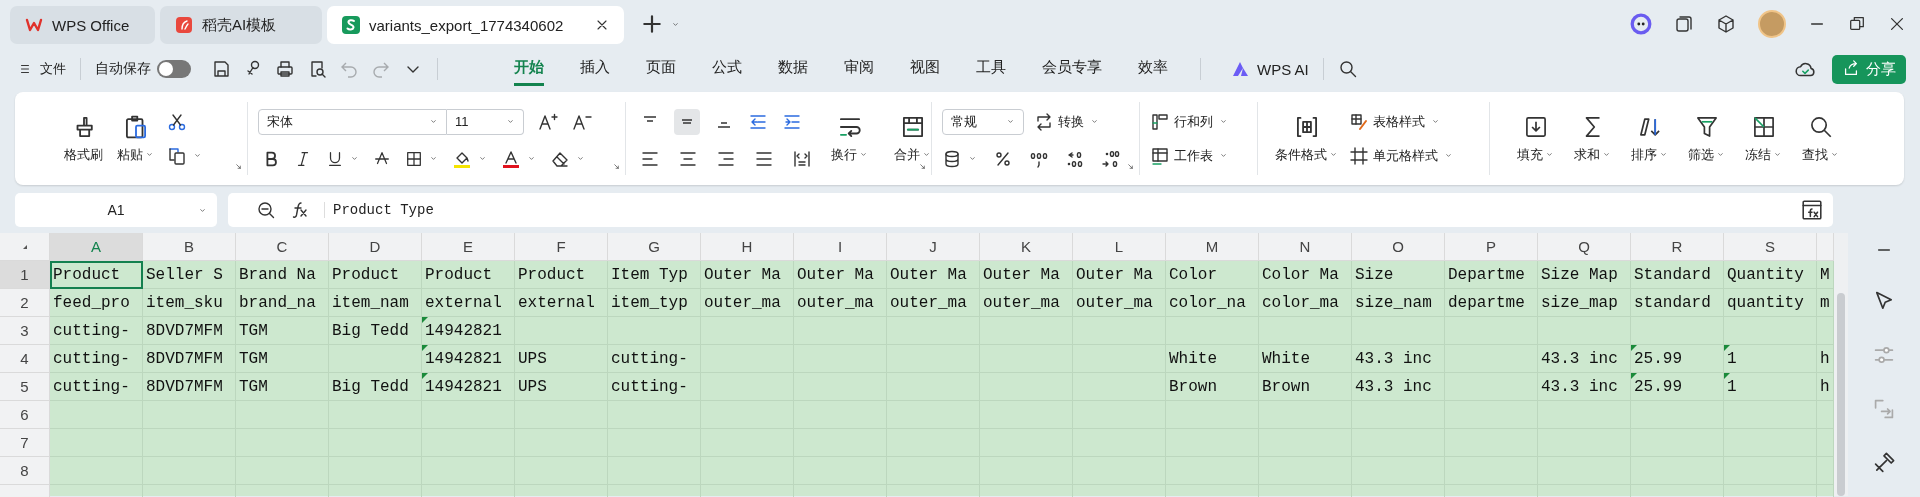 This screenshot has width=1920, height=497. What do you see at coordinates (1347, 69) in the screenshot?
I see `search-icon` at bounding box center [1347, 69].